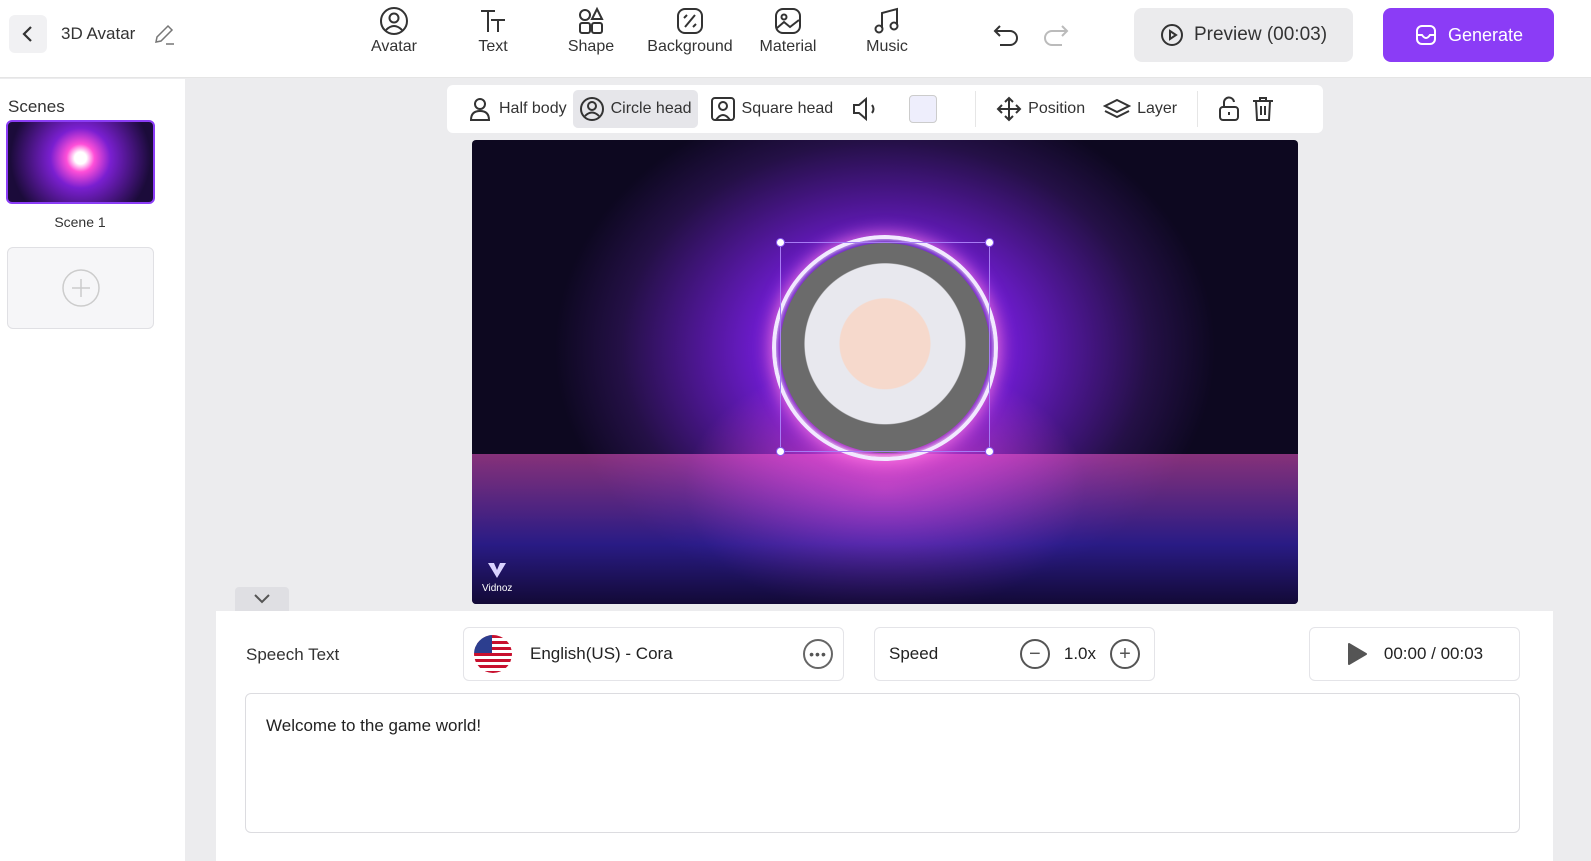 This screenshot has height=861, width=1591. I want to click on tool-label: Shape, so click(591, 46).